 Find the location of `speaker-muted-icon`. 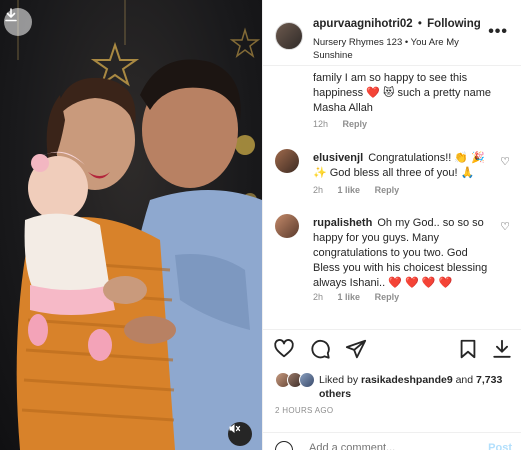

speaker-muted-icon is located at coordinates (235, 428).